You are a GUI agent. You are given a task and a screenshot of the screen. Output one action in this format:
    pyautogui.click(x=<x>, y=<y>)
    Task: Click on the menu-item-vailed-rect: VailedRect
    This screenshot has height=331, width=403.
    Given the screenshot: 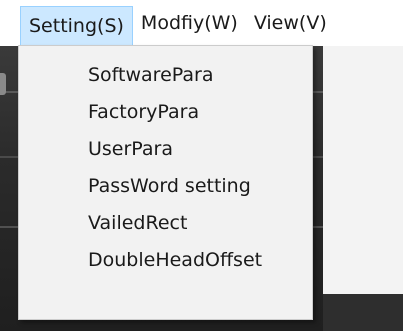 What is the action you would take?
    pyautogui.click(x=165, y=222)
    